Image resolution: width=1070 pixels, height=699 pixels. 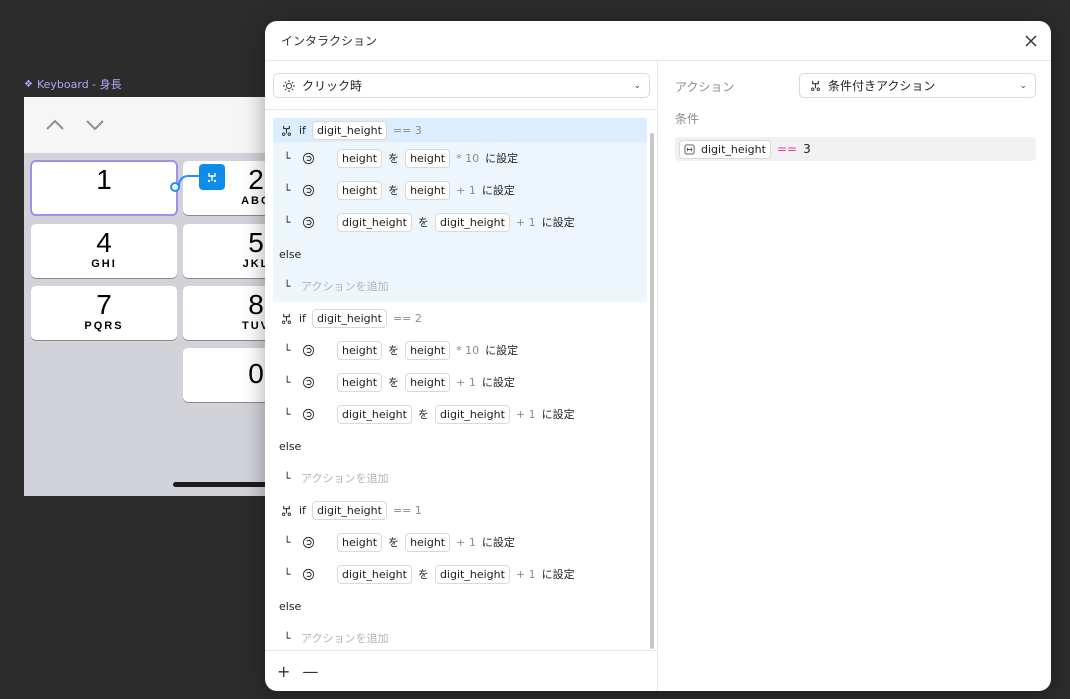 I want to click on frame-label-text: Keyboard - 身長, so click(x=79, y=84).